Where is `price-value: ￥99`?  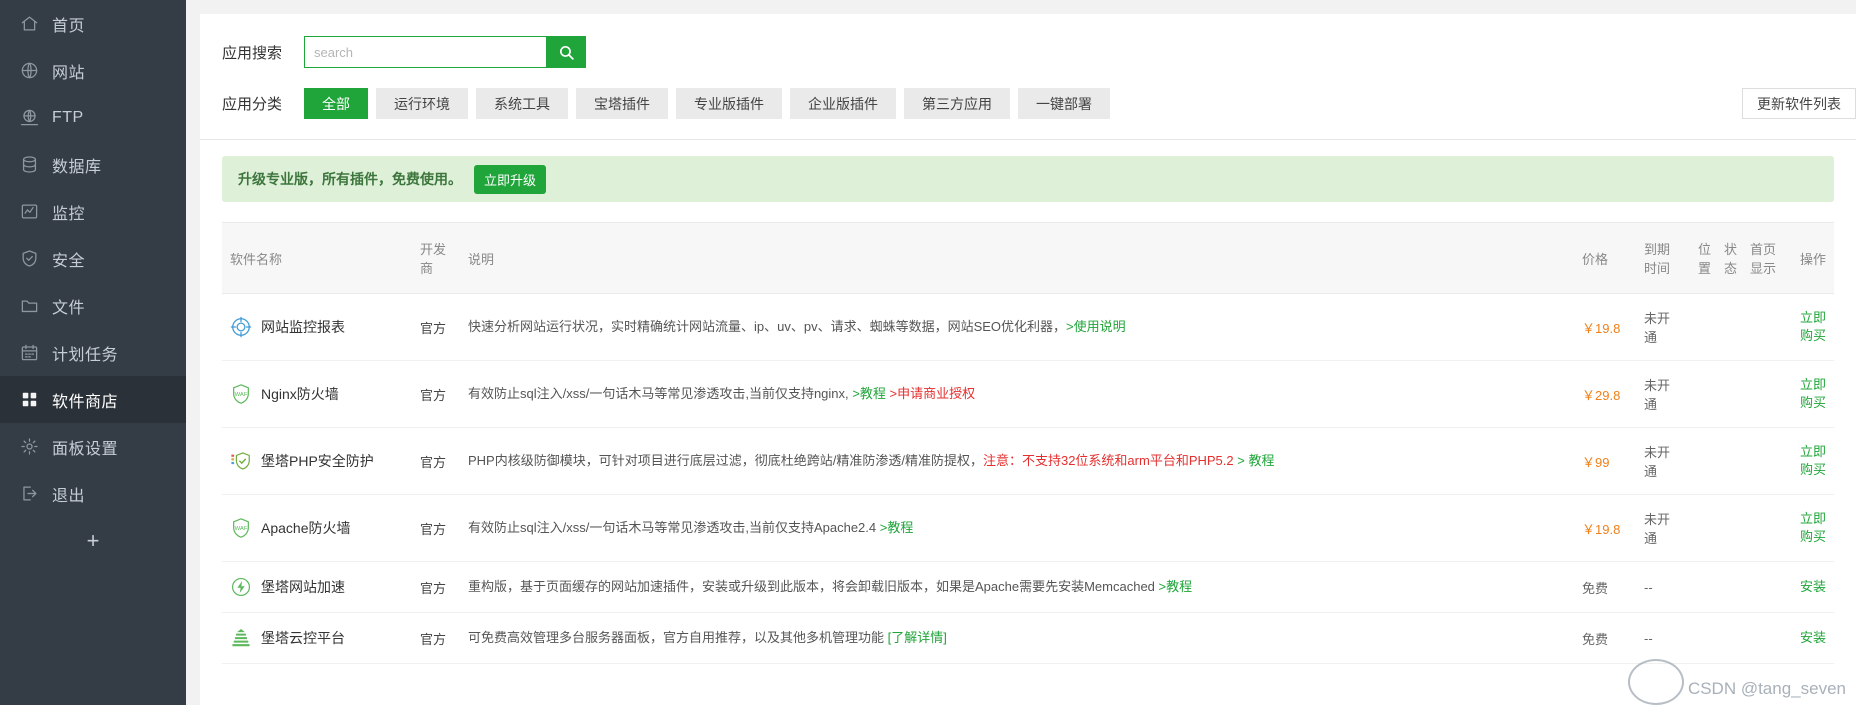 price-value: ￥99 is located at coordinates (1596, 462).